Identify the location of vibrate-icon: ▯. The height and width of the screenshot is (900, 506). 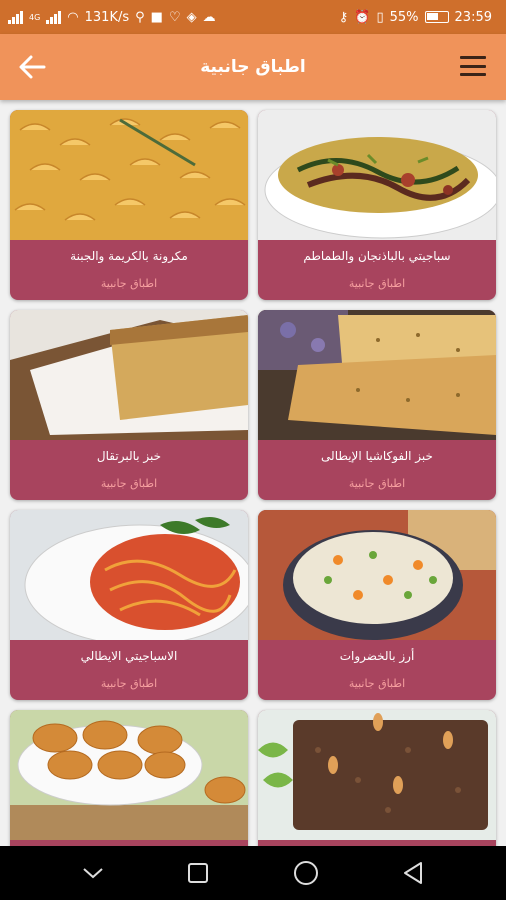
(380, 17).